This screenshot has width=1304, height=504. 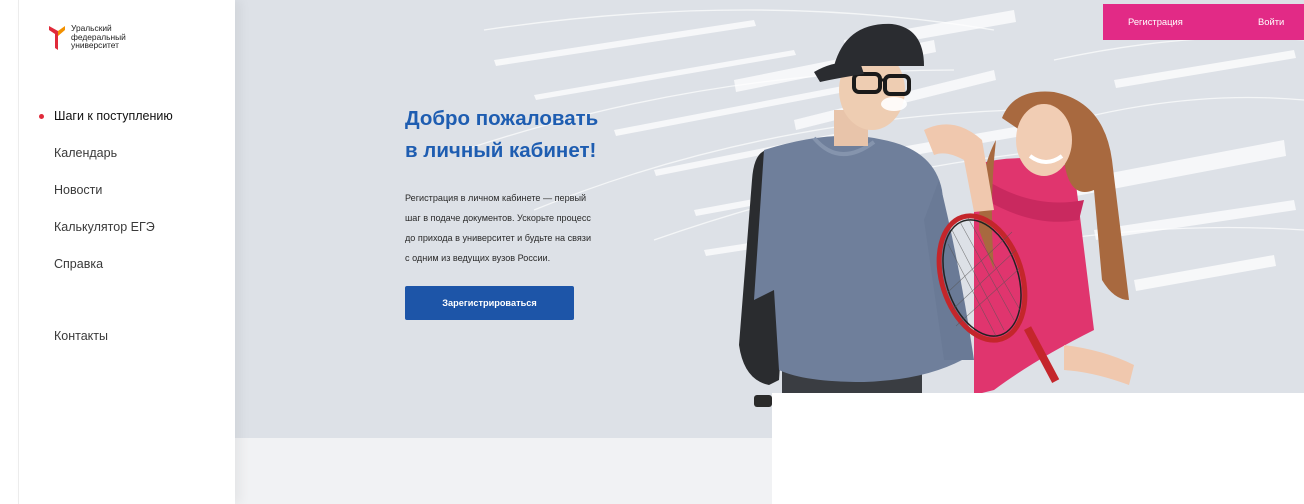 I want to click on sidebar-item-admission-steps: Шаги к поступлению, so click(x=96, y=116).